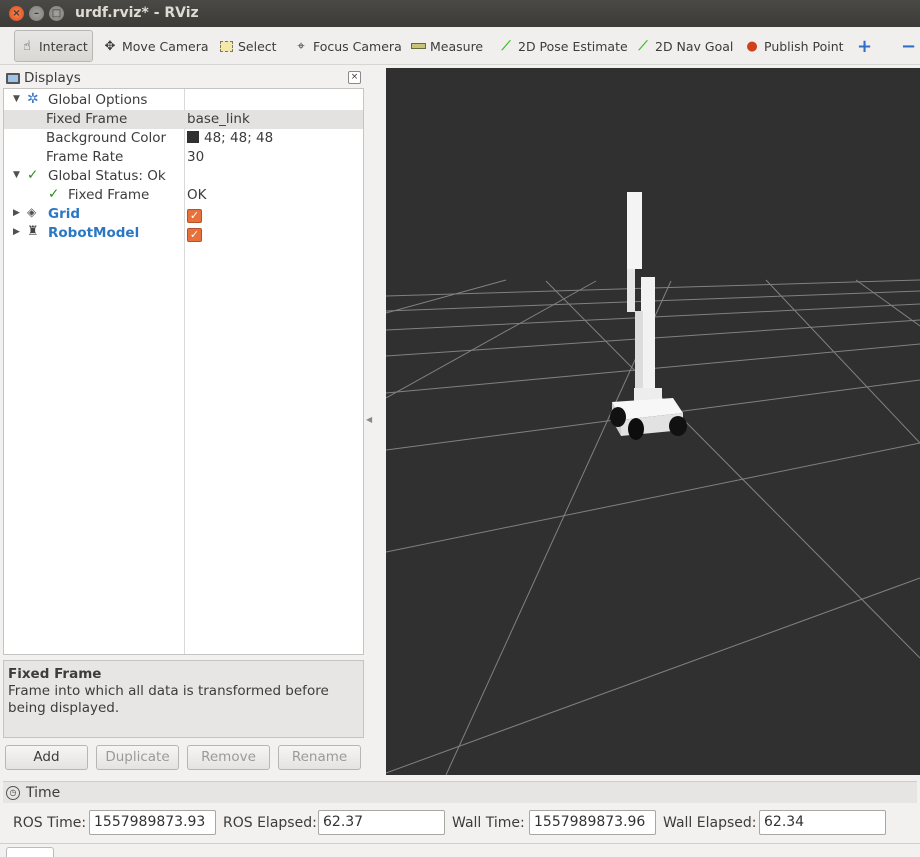 The width and height of the screenshot is (920, 857). What do you see at coordinates (46, 757) in the screenshot?
I see `add-display-button: Add` at bounding box center [46, 757].